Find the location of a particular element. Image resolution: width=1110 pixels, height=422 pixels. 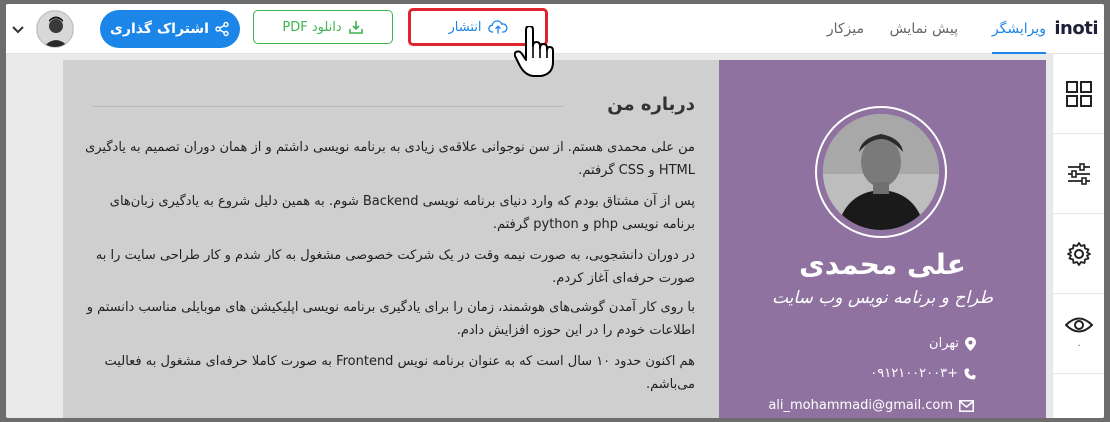

settings-button is located at coordinates (1078, 254).